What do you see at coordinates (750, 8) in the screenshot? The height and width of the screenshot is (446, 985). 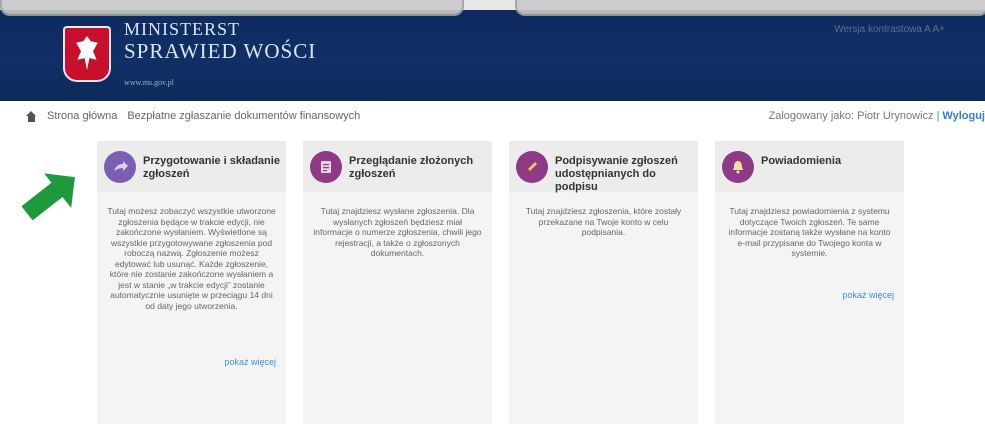 I see `annotation-callout-right` at bounding box center [750, 8].